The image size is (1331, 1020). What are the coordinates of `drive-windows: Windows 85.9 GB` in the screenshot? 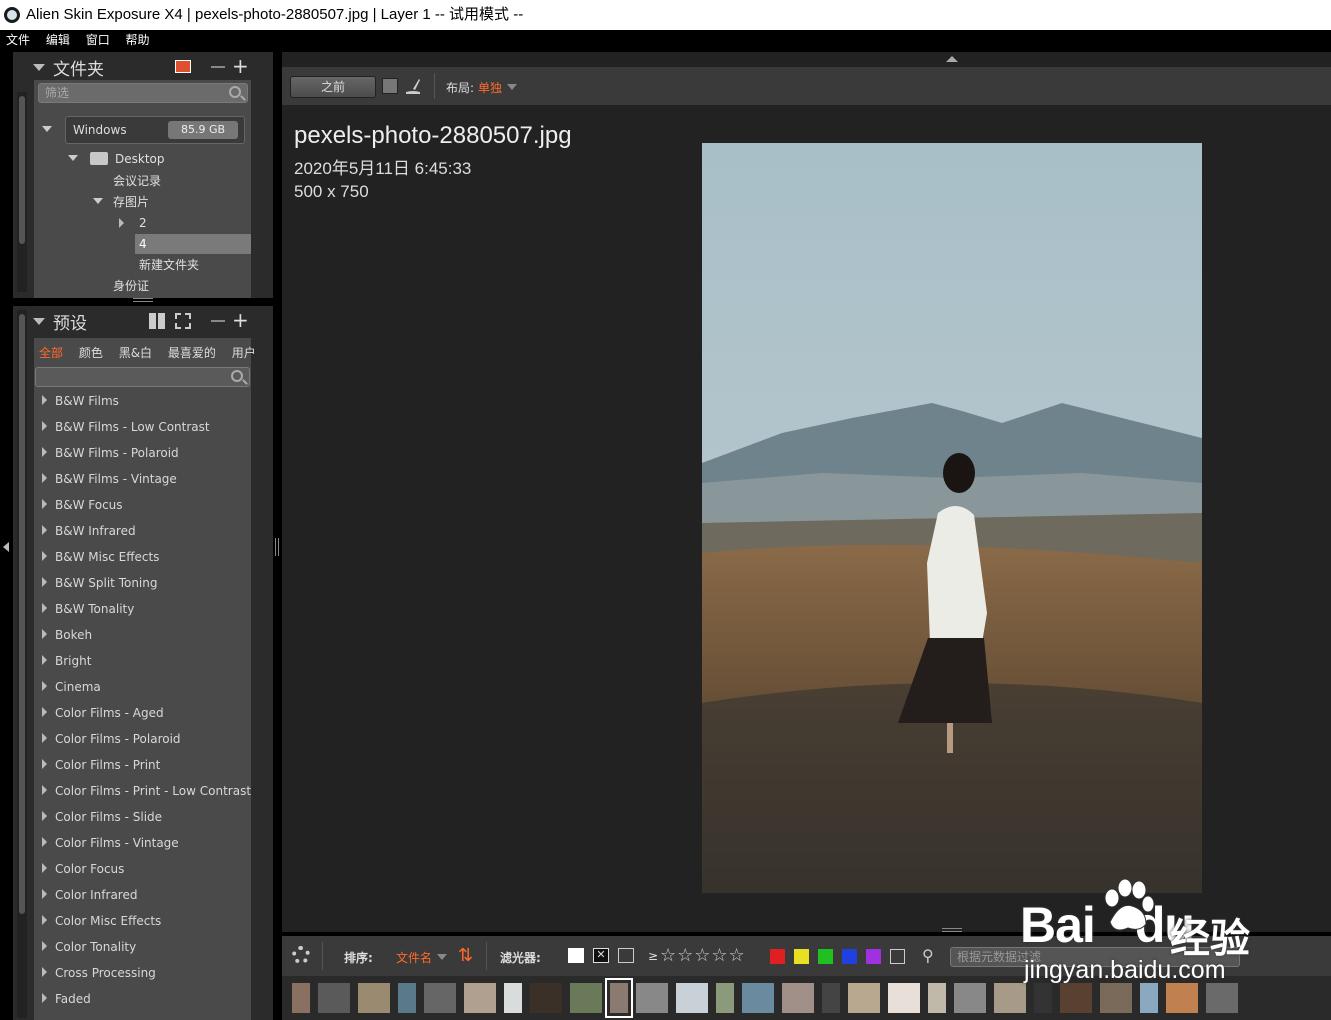 It's located at (155, 130).